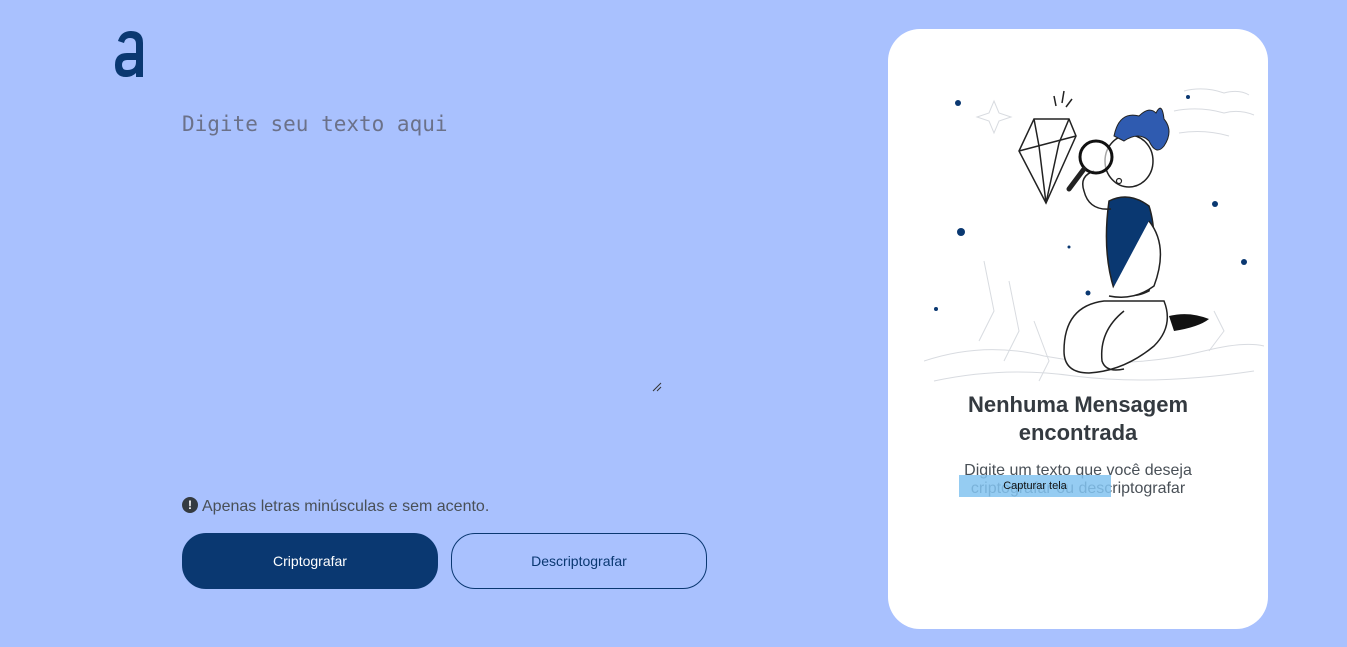 Image resolution: width=1347 pixels, height=647 pixels. I want to click on capture-screen-button: Capturar tela, so click(1035, 486).